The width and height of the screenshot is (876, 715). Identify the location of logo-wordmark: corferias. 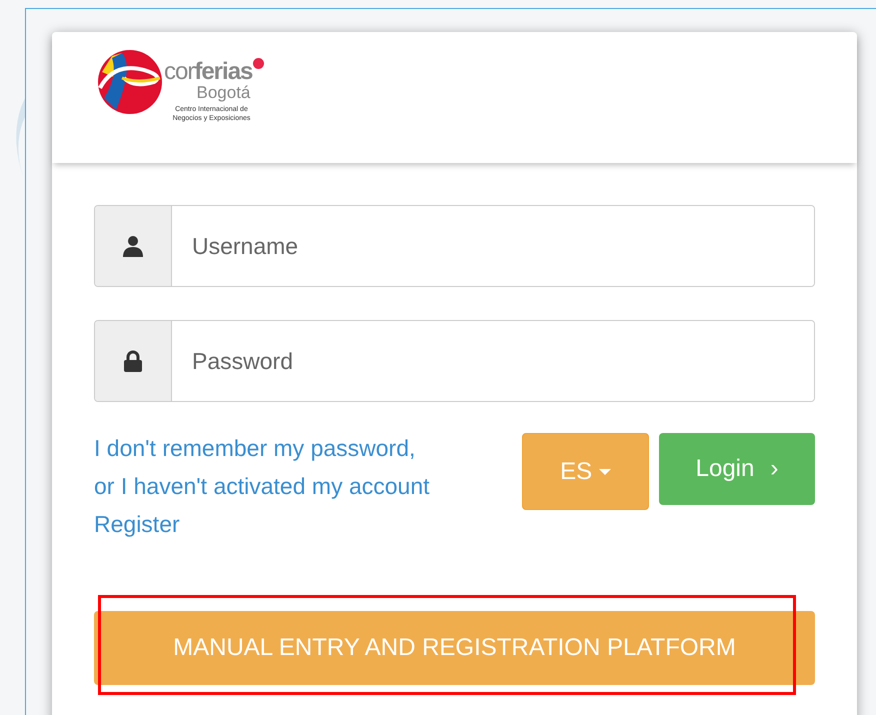
(208, 72).